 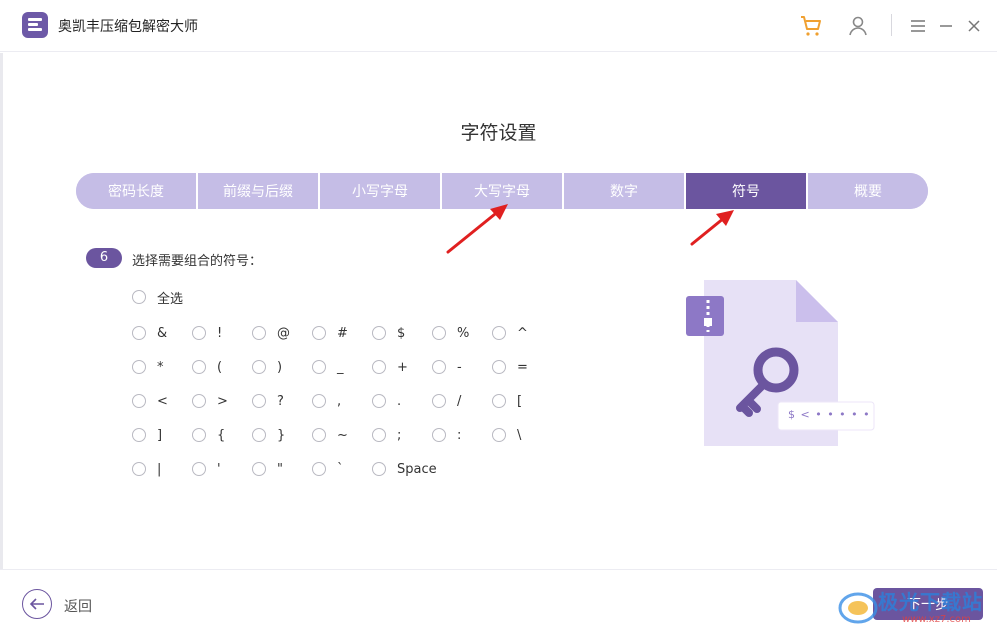 What do you see at coordinates (149, 333) in the screenshot?
I see `symbol-option: &` at bounding box center [149, 333].